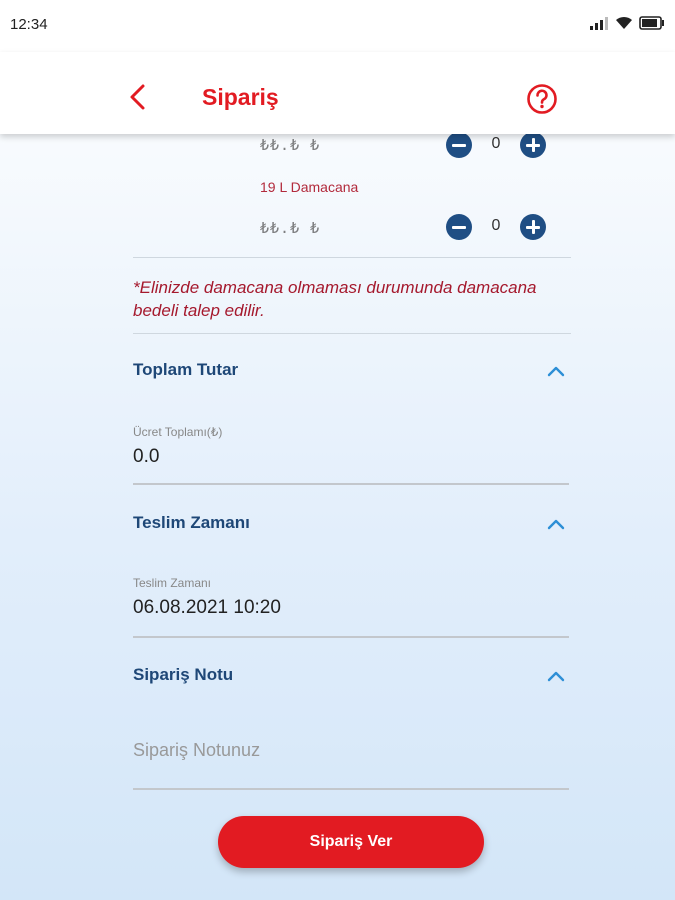  I want to click on signal-icon, so click(599, 23).